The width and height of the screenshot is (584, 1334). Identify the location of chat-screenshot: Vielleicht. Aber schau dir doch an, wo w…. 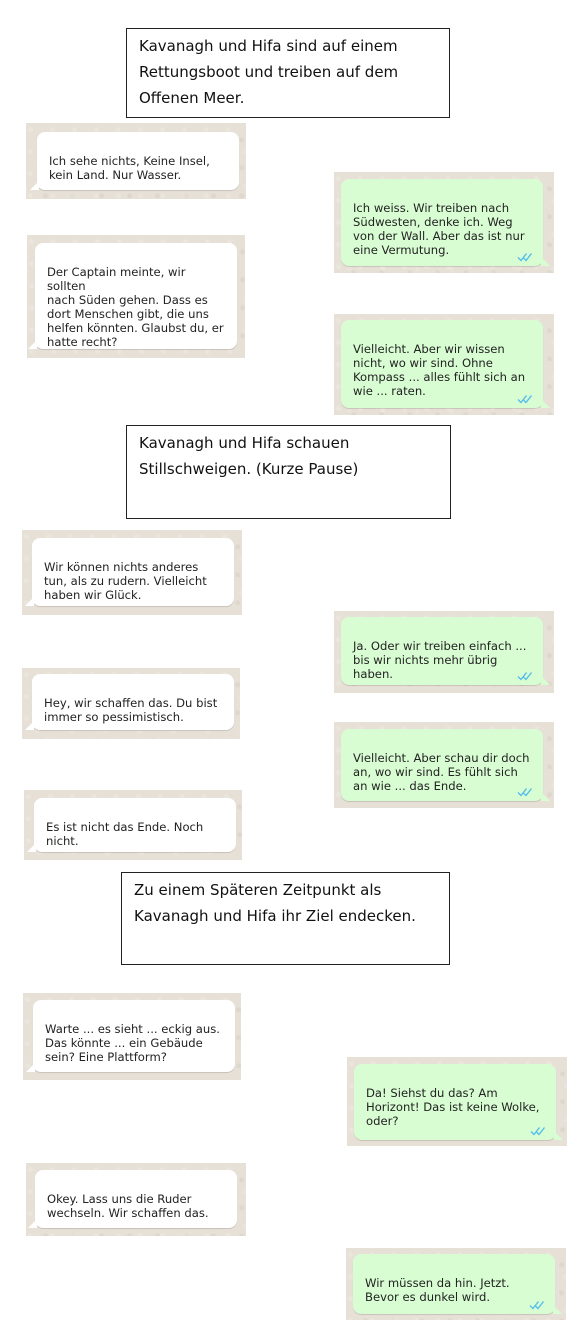
(444, 765).